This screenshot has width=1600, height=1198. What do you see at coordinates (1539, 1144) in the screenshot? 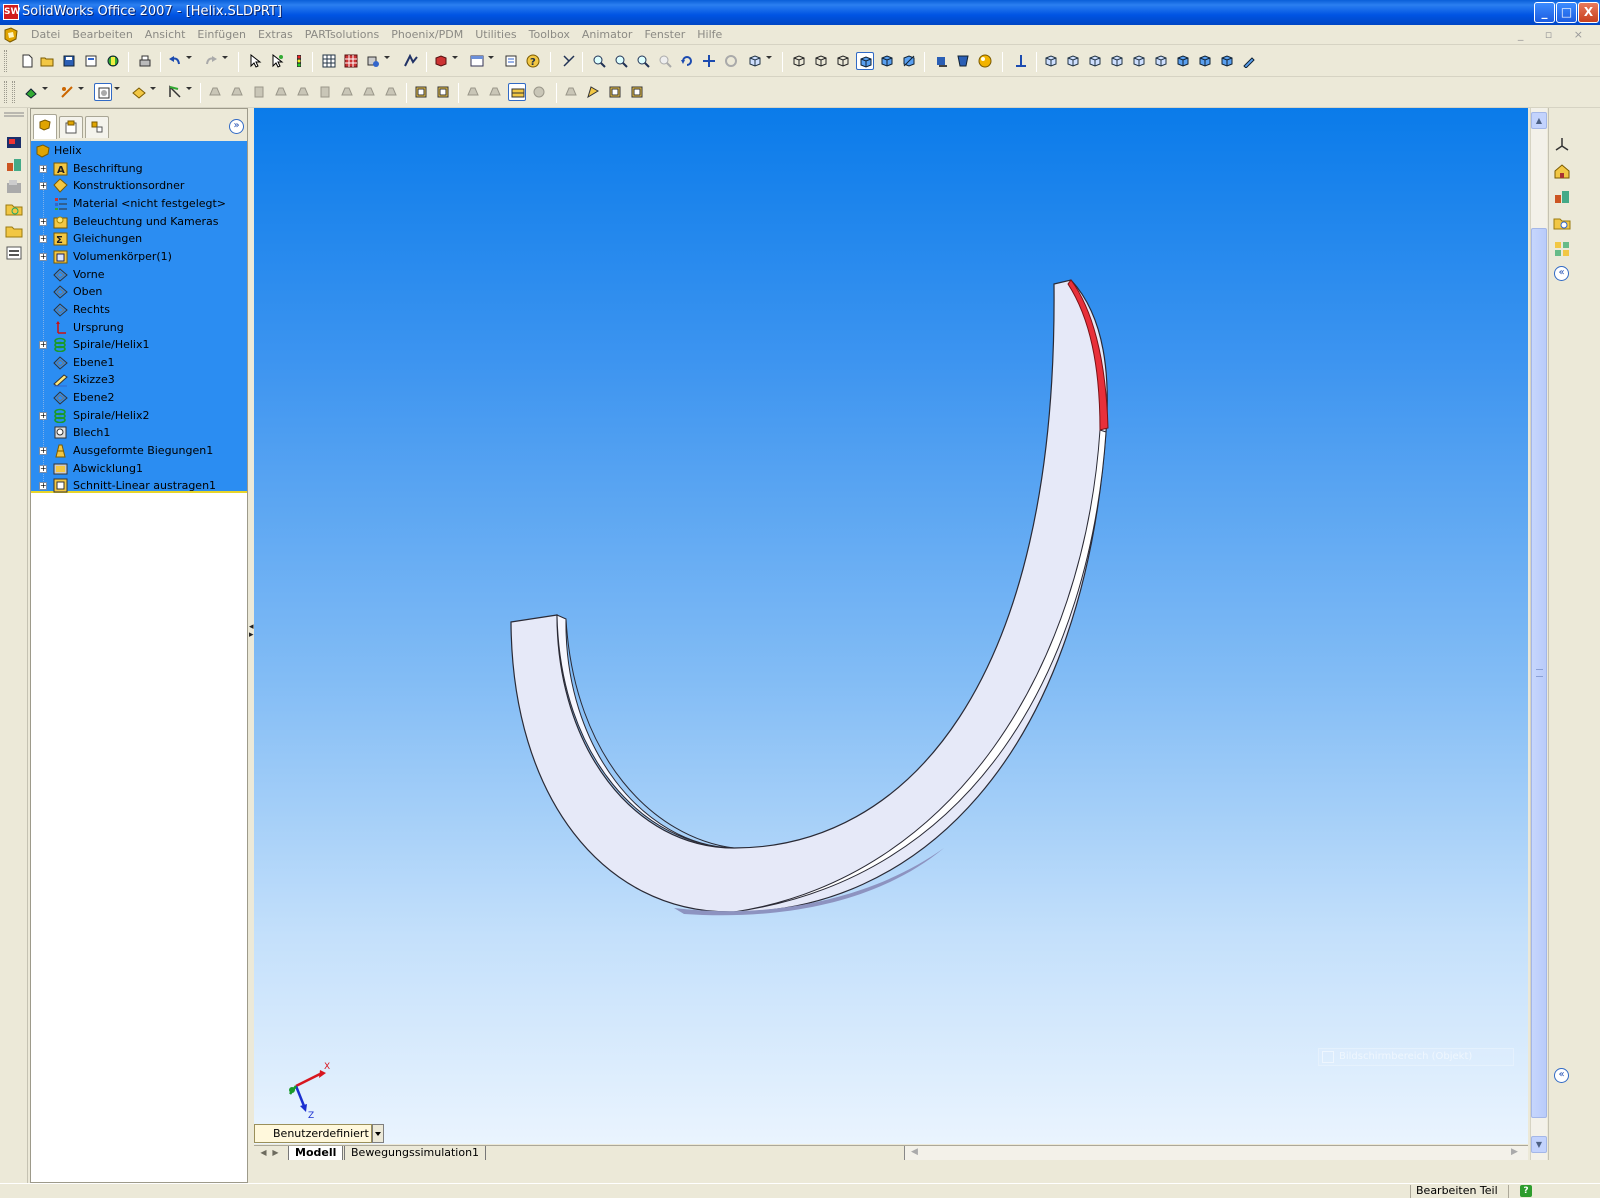
I see `scroll-down-button: ▼` at bounding box center [1539, 1144].